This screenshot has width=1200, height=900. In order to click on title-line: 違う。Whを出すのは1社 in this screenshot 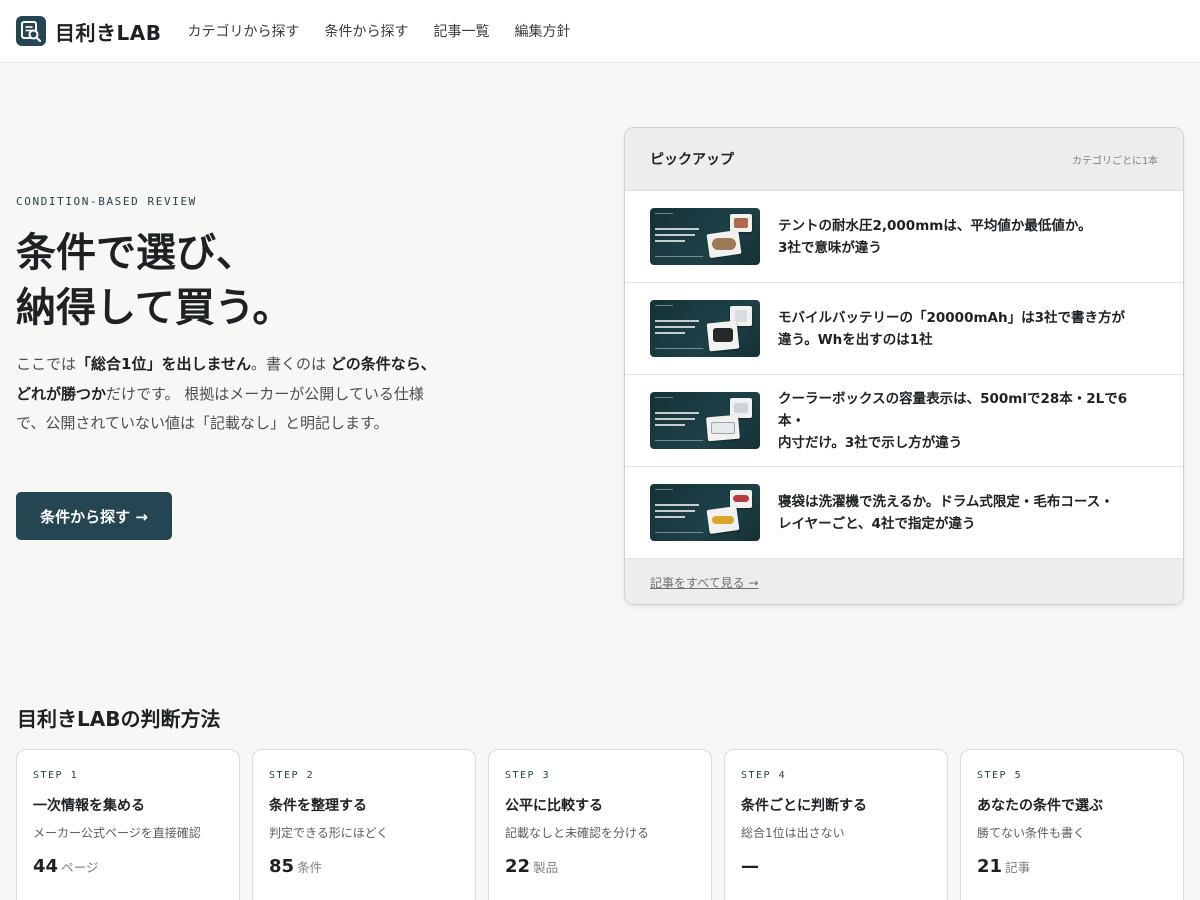, I will do `click(855, 339)`.